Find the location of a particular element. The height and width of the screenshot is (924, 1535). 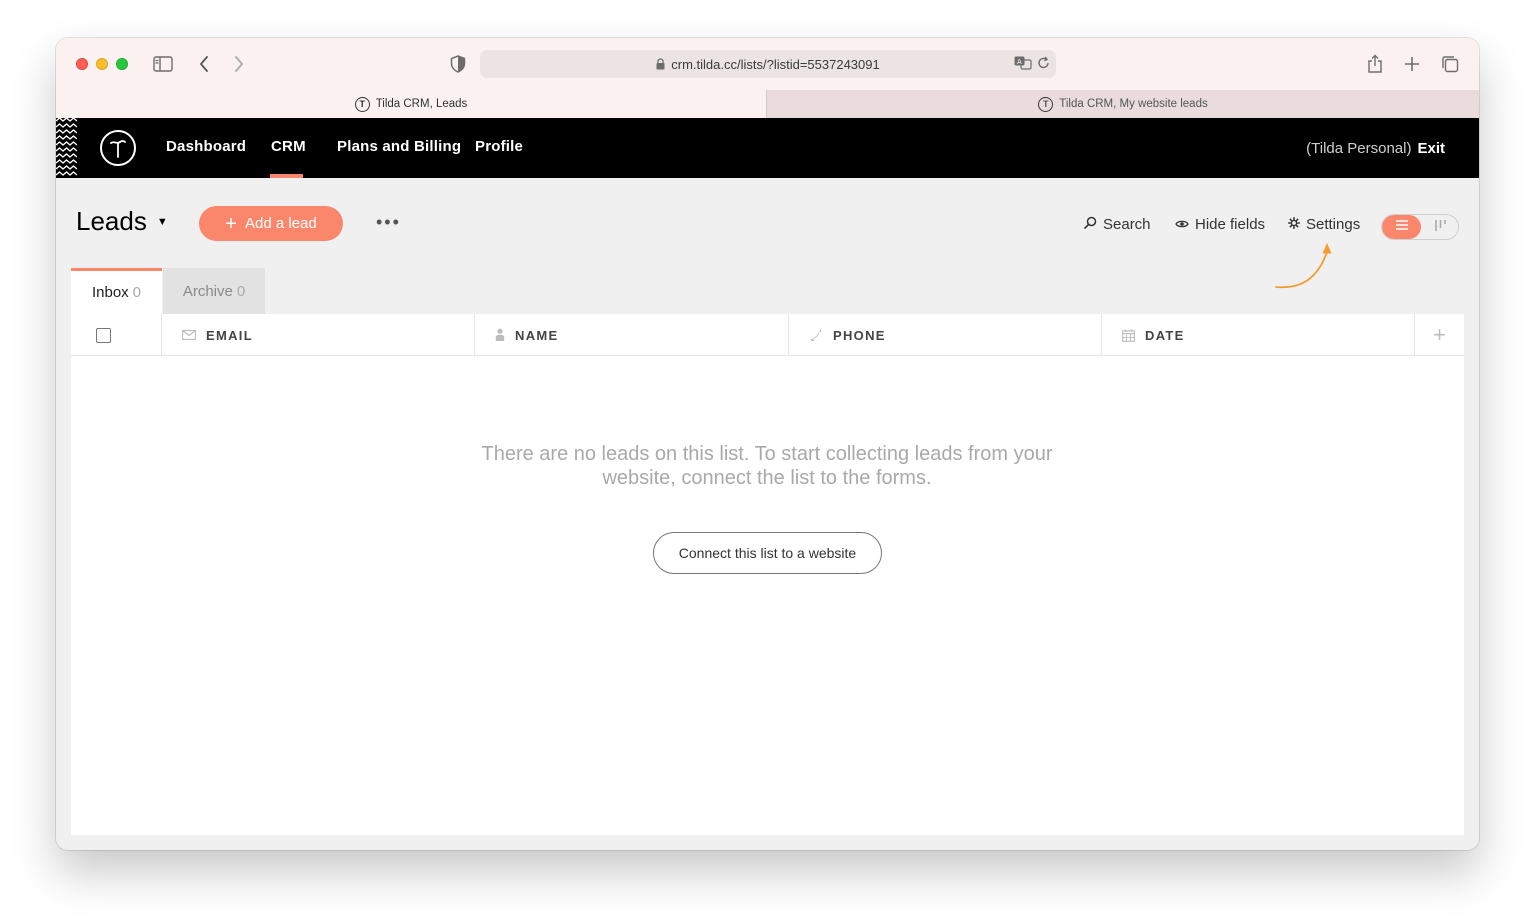

address-bar: crm.tilda.cc/lists/?listid=5537243091 A is located at coordinates (768, 64).